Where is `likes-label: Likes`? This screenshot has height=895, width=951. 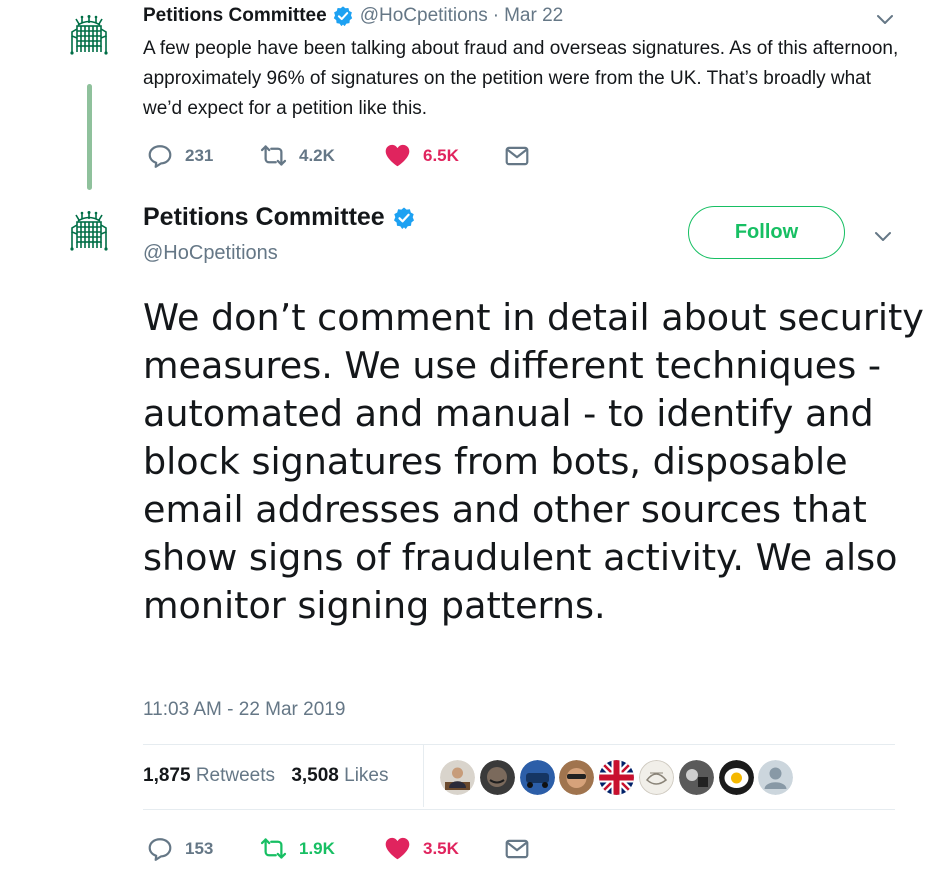
likes-label: Likes is located at coordinates (366, 775).